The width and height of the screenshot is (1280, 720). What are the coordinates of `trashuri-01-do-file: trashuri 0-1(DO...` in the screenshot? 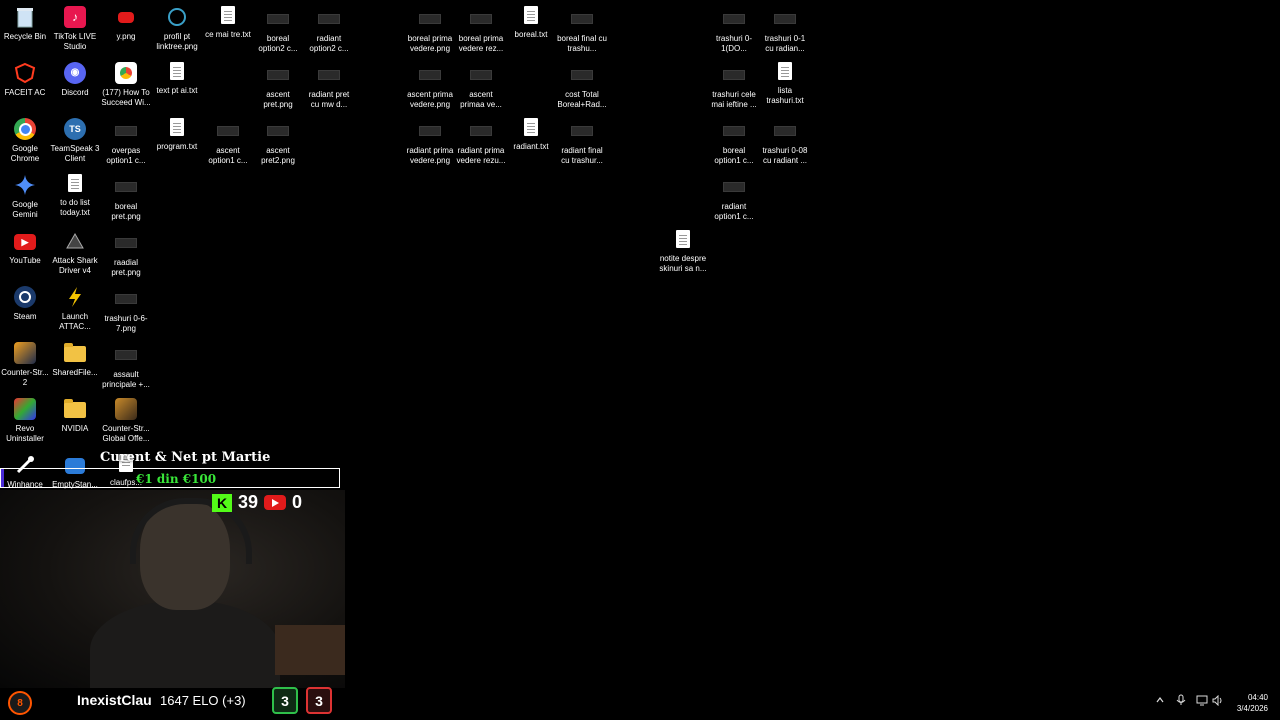 It's located at (734, 30).